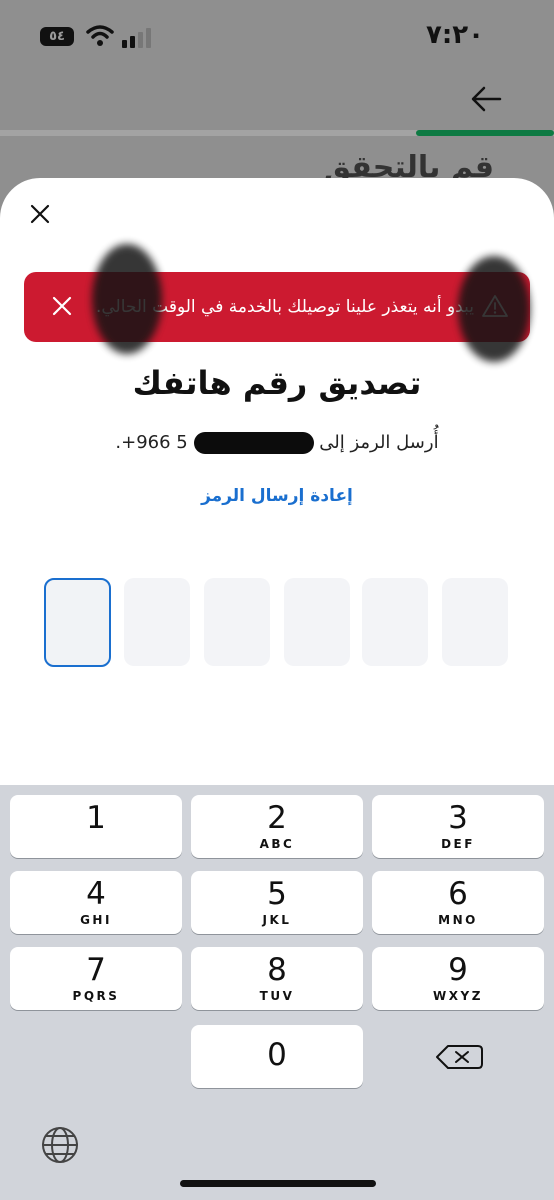 This screenshot has width=554, height=1200. Describe the element at coordinates (100, 35) in the screenshot. I see `wifi-icon` at that location.